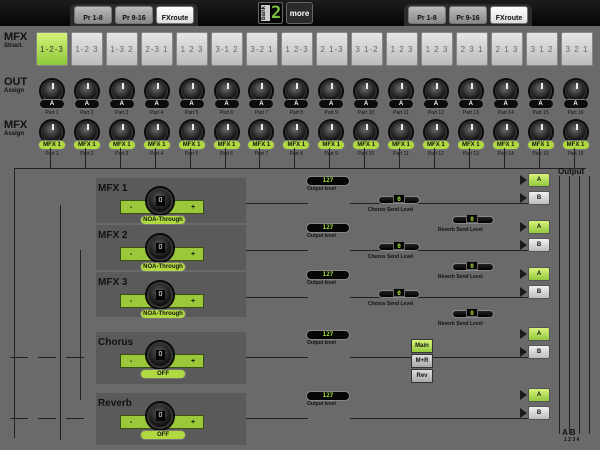 The height and width of the screenshot is (450, 600). What do you see at coordinates (175, 15) in the screenshot?
I see `tab-fxroute: FXroute` at bounding box center [175, 15].